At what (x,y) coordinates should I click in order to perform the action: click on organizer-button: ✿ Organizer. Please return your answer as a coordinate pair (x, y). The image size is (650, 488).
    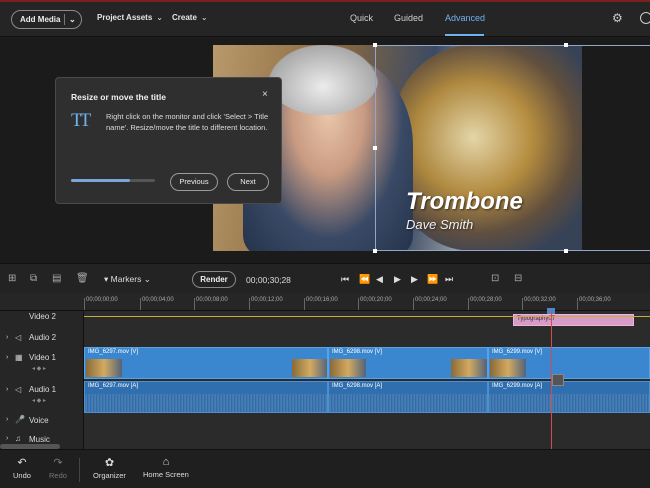
    Looking at the image, I should click on (109, 468).